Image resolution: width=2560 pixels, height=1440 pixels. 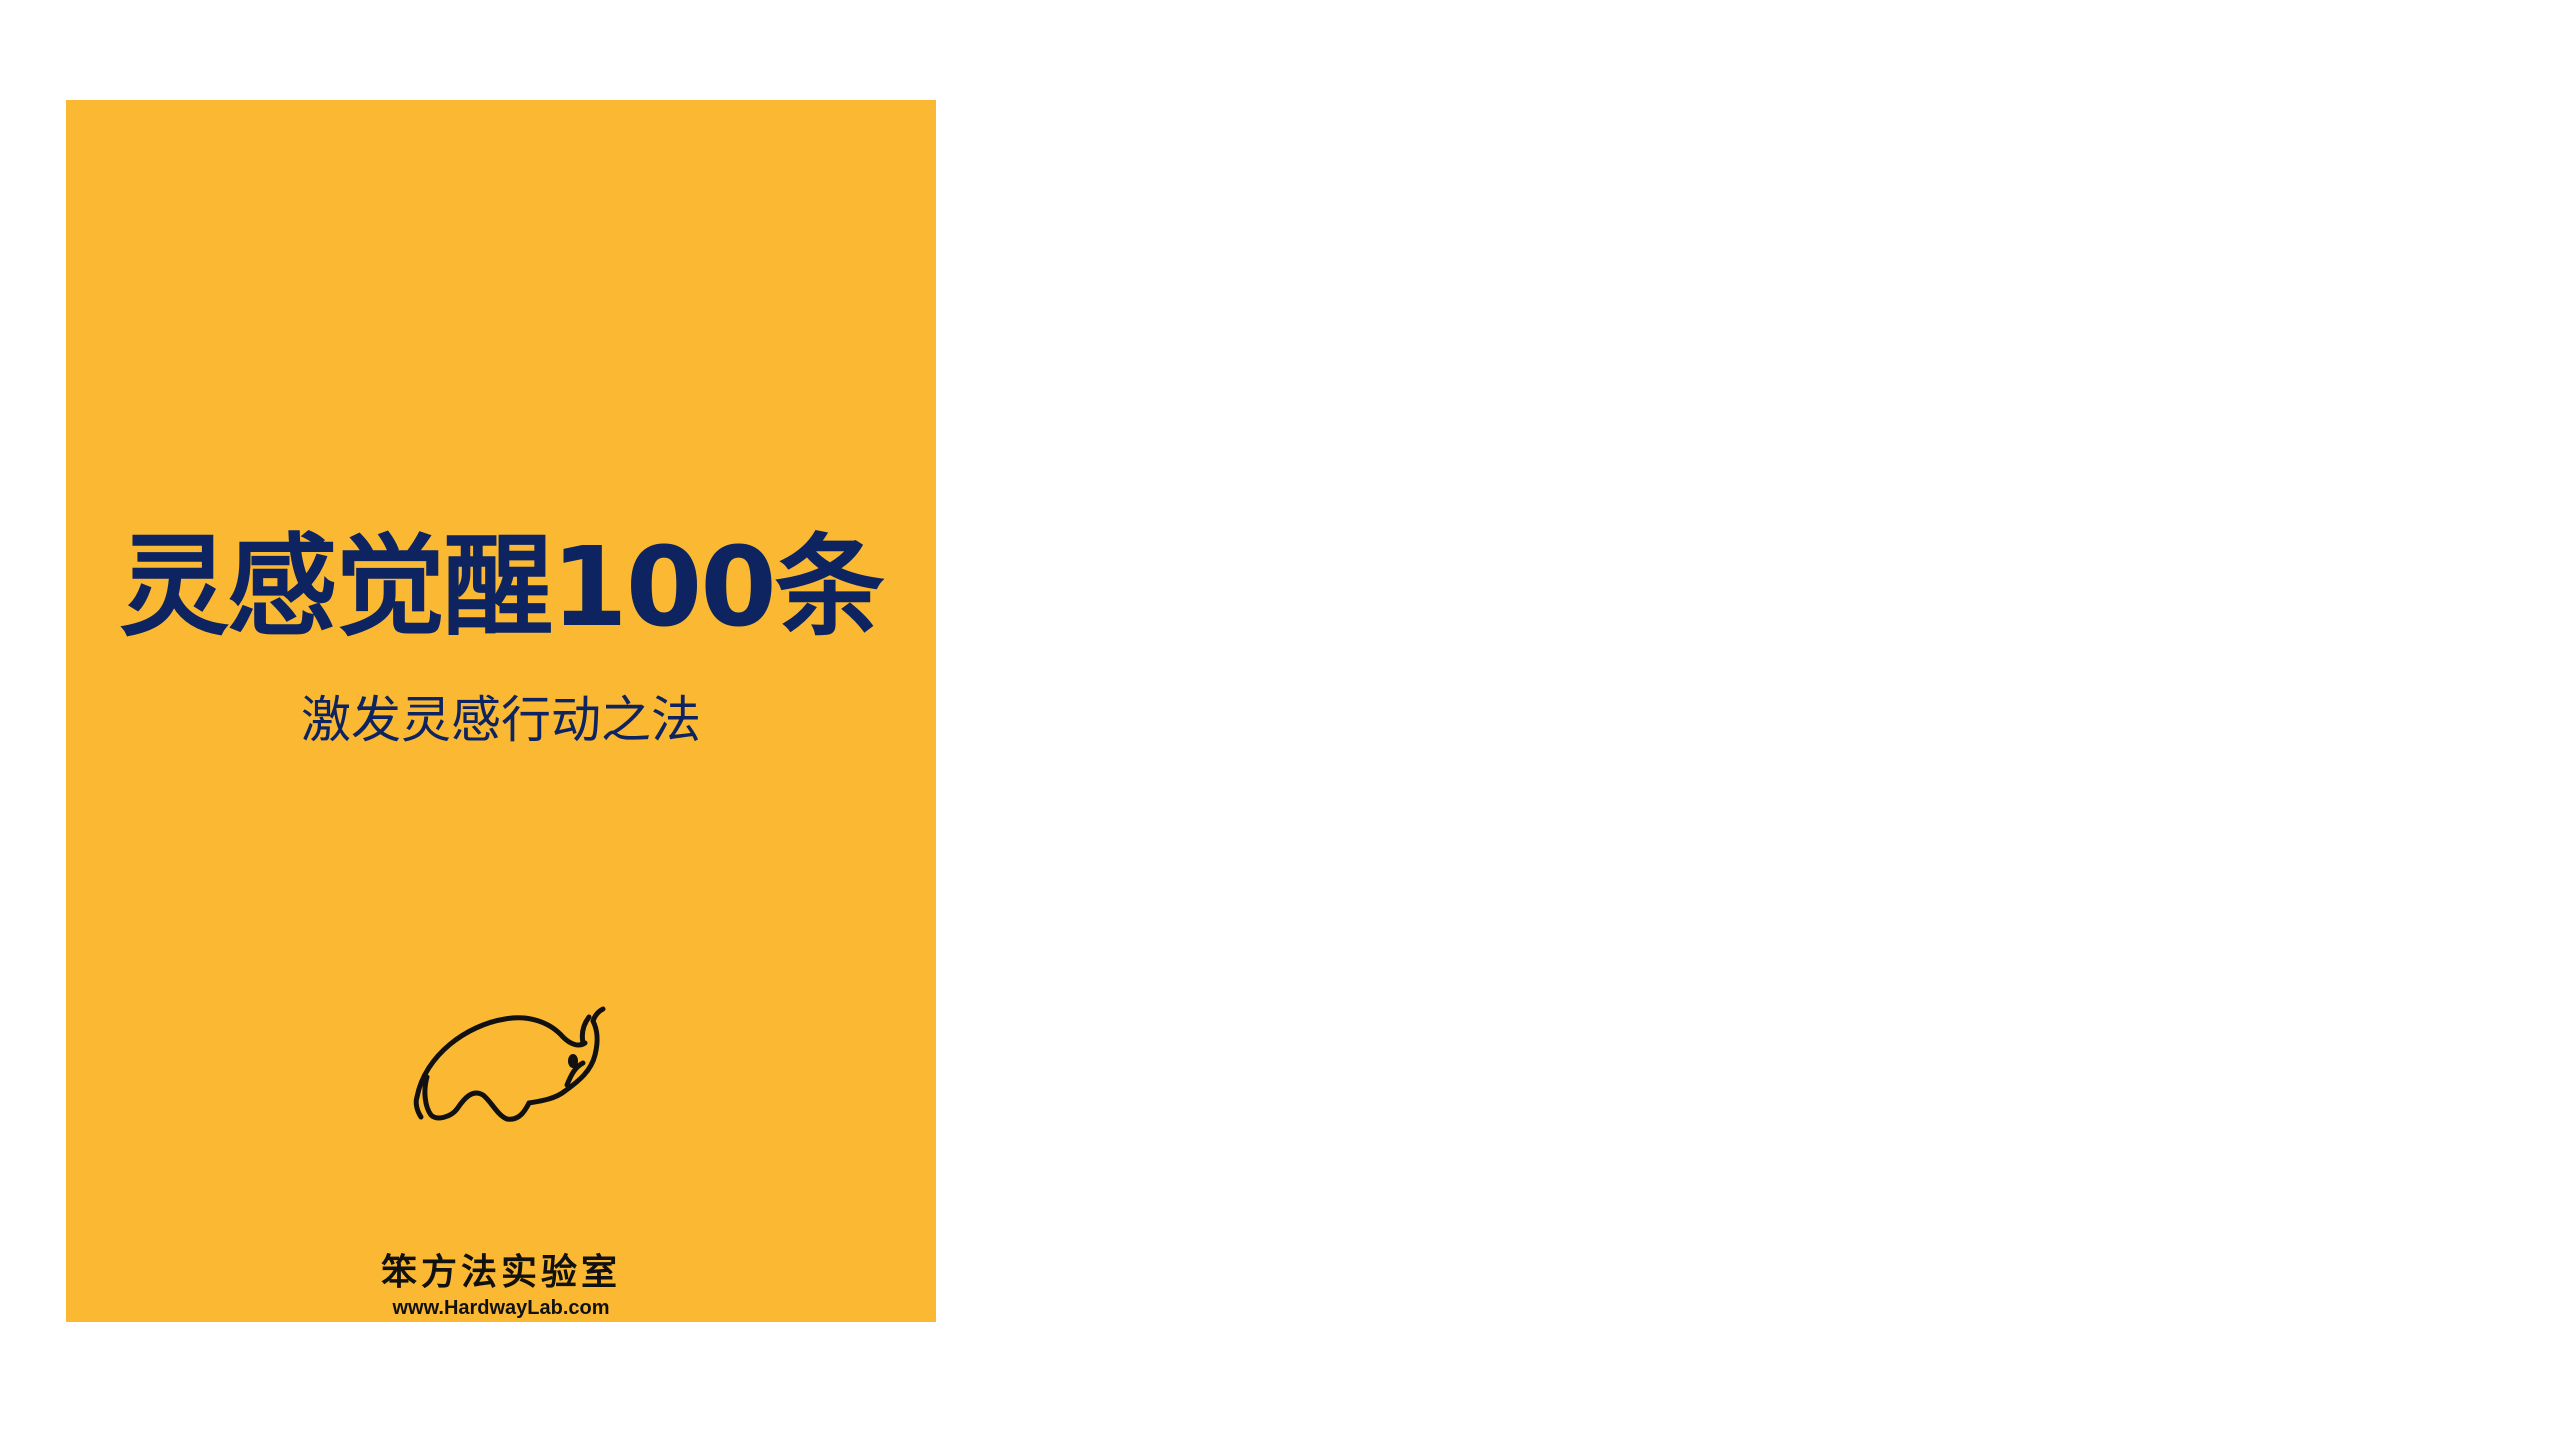 I want to click on brand-name: 笨方法实验室, so click(x=500, y=1272).